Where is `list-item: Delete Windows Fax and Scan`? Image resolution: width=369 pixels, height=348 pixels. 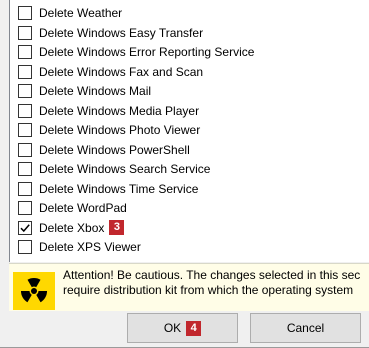
list-item: Delete Windows Fax and Scan is located at coordinates (110, 72).